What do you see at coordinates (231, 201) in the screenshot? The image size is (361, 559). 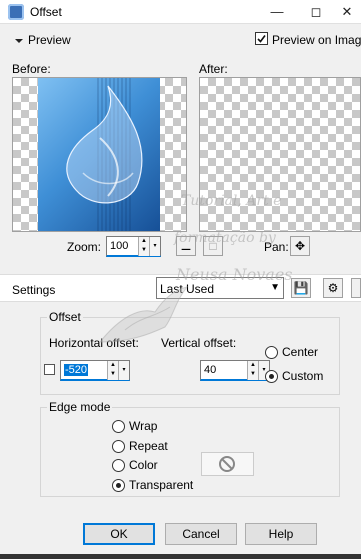 I see `watermark-line-1: Tutorial, Art e` at bounding box center [231, 201].